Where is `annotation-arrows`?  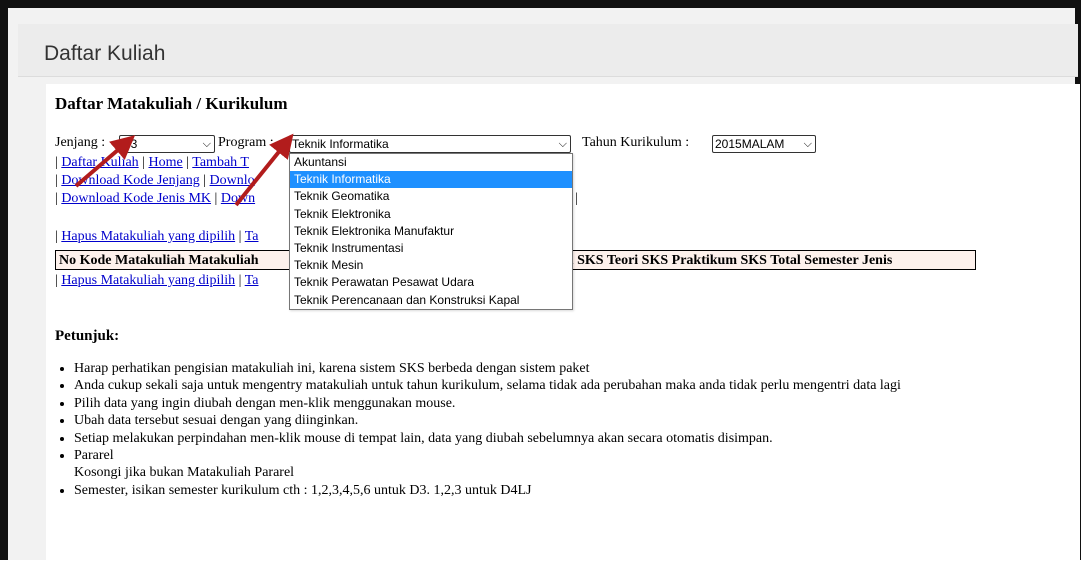 annotation-arrows is located at coordinates (184, 170).